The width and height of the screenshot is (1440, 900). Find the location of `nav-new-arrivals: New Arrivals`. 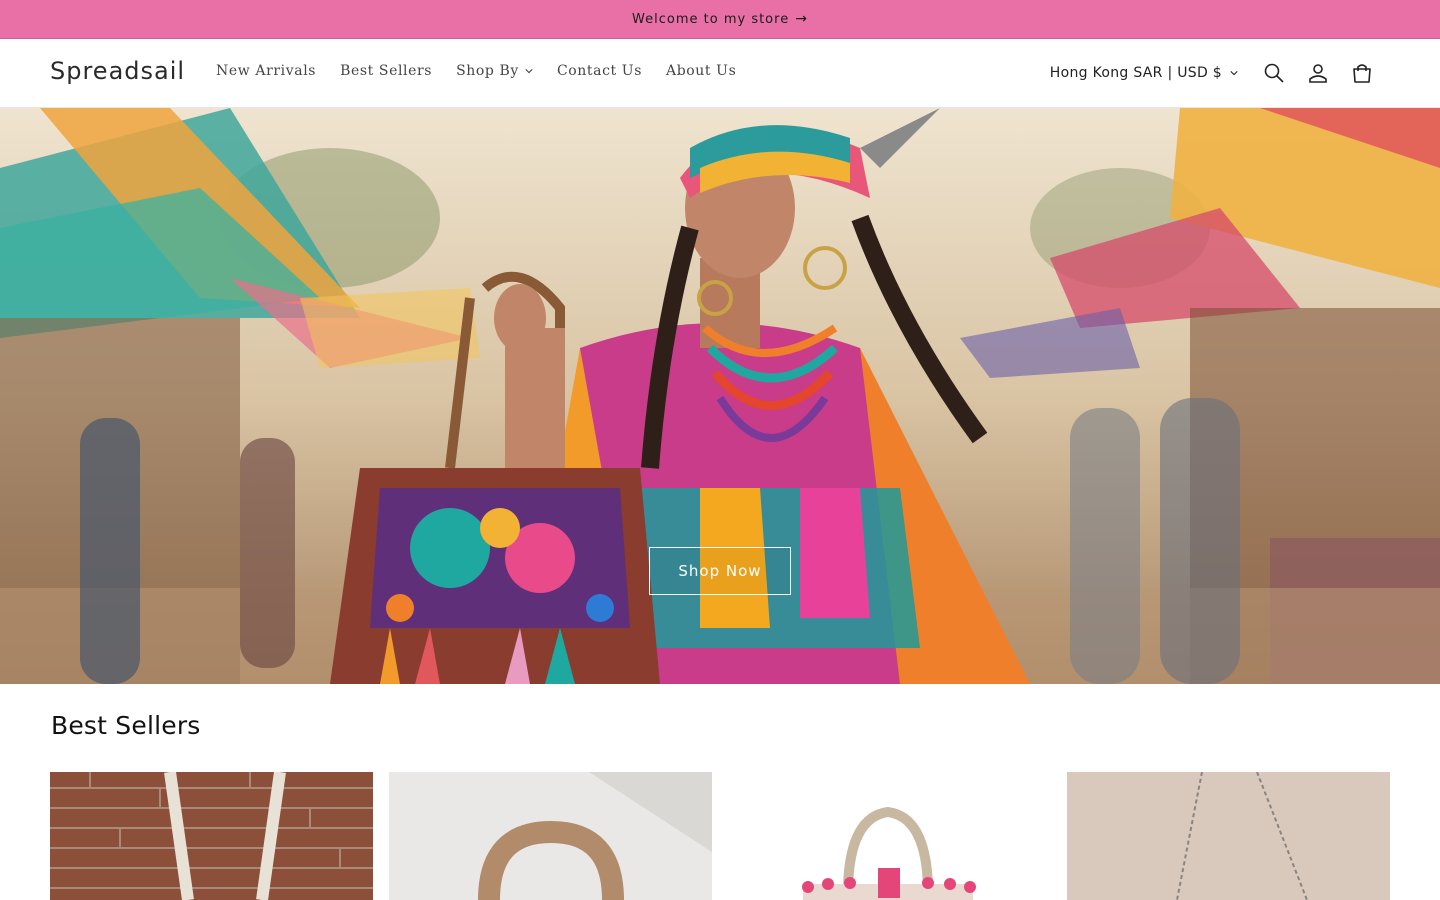

nav-new-arrivals: New Arrivals is located at coordinates (266, 71).